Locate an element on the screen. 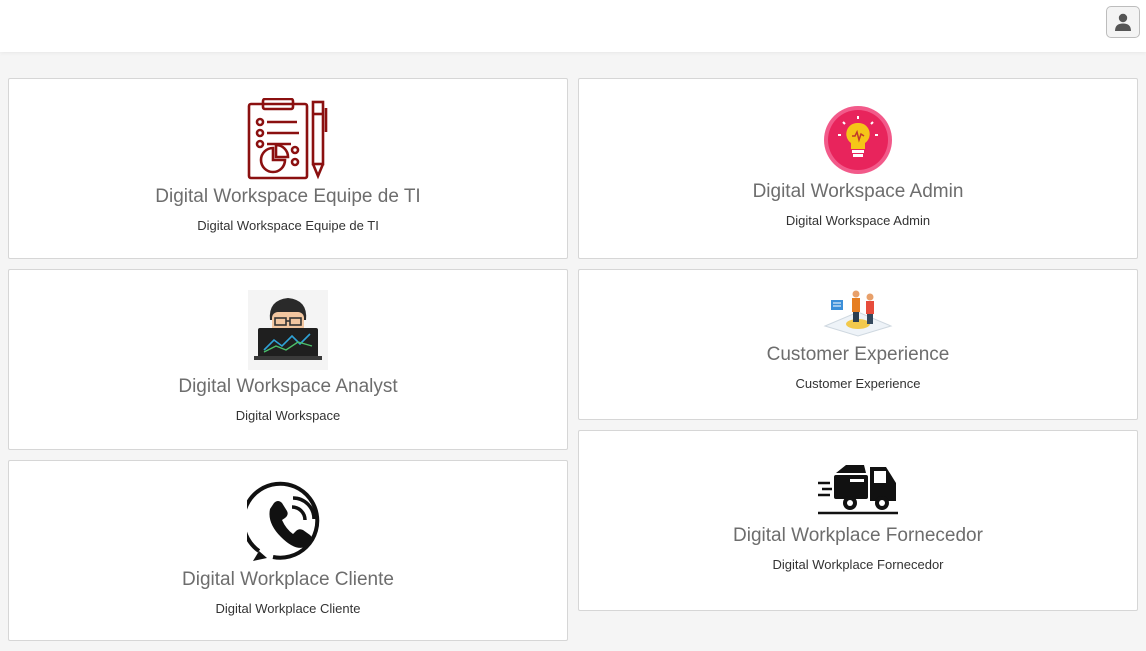  lightbulb-icon is located at coordinates (858, 140).